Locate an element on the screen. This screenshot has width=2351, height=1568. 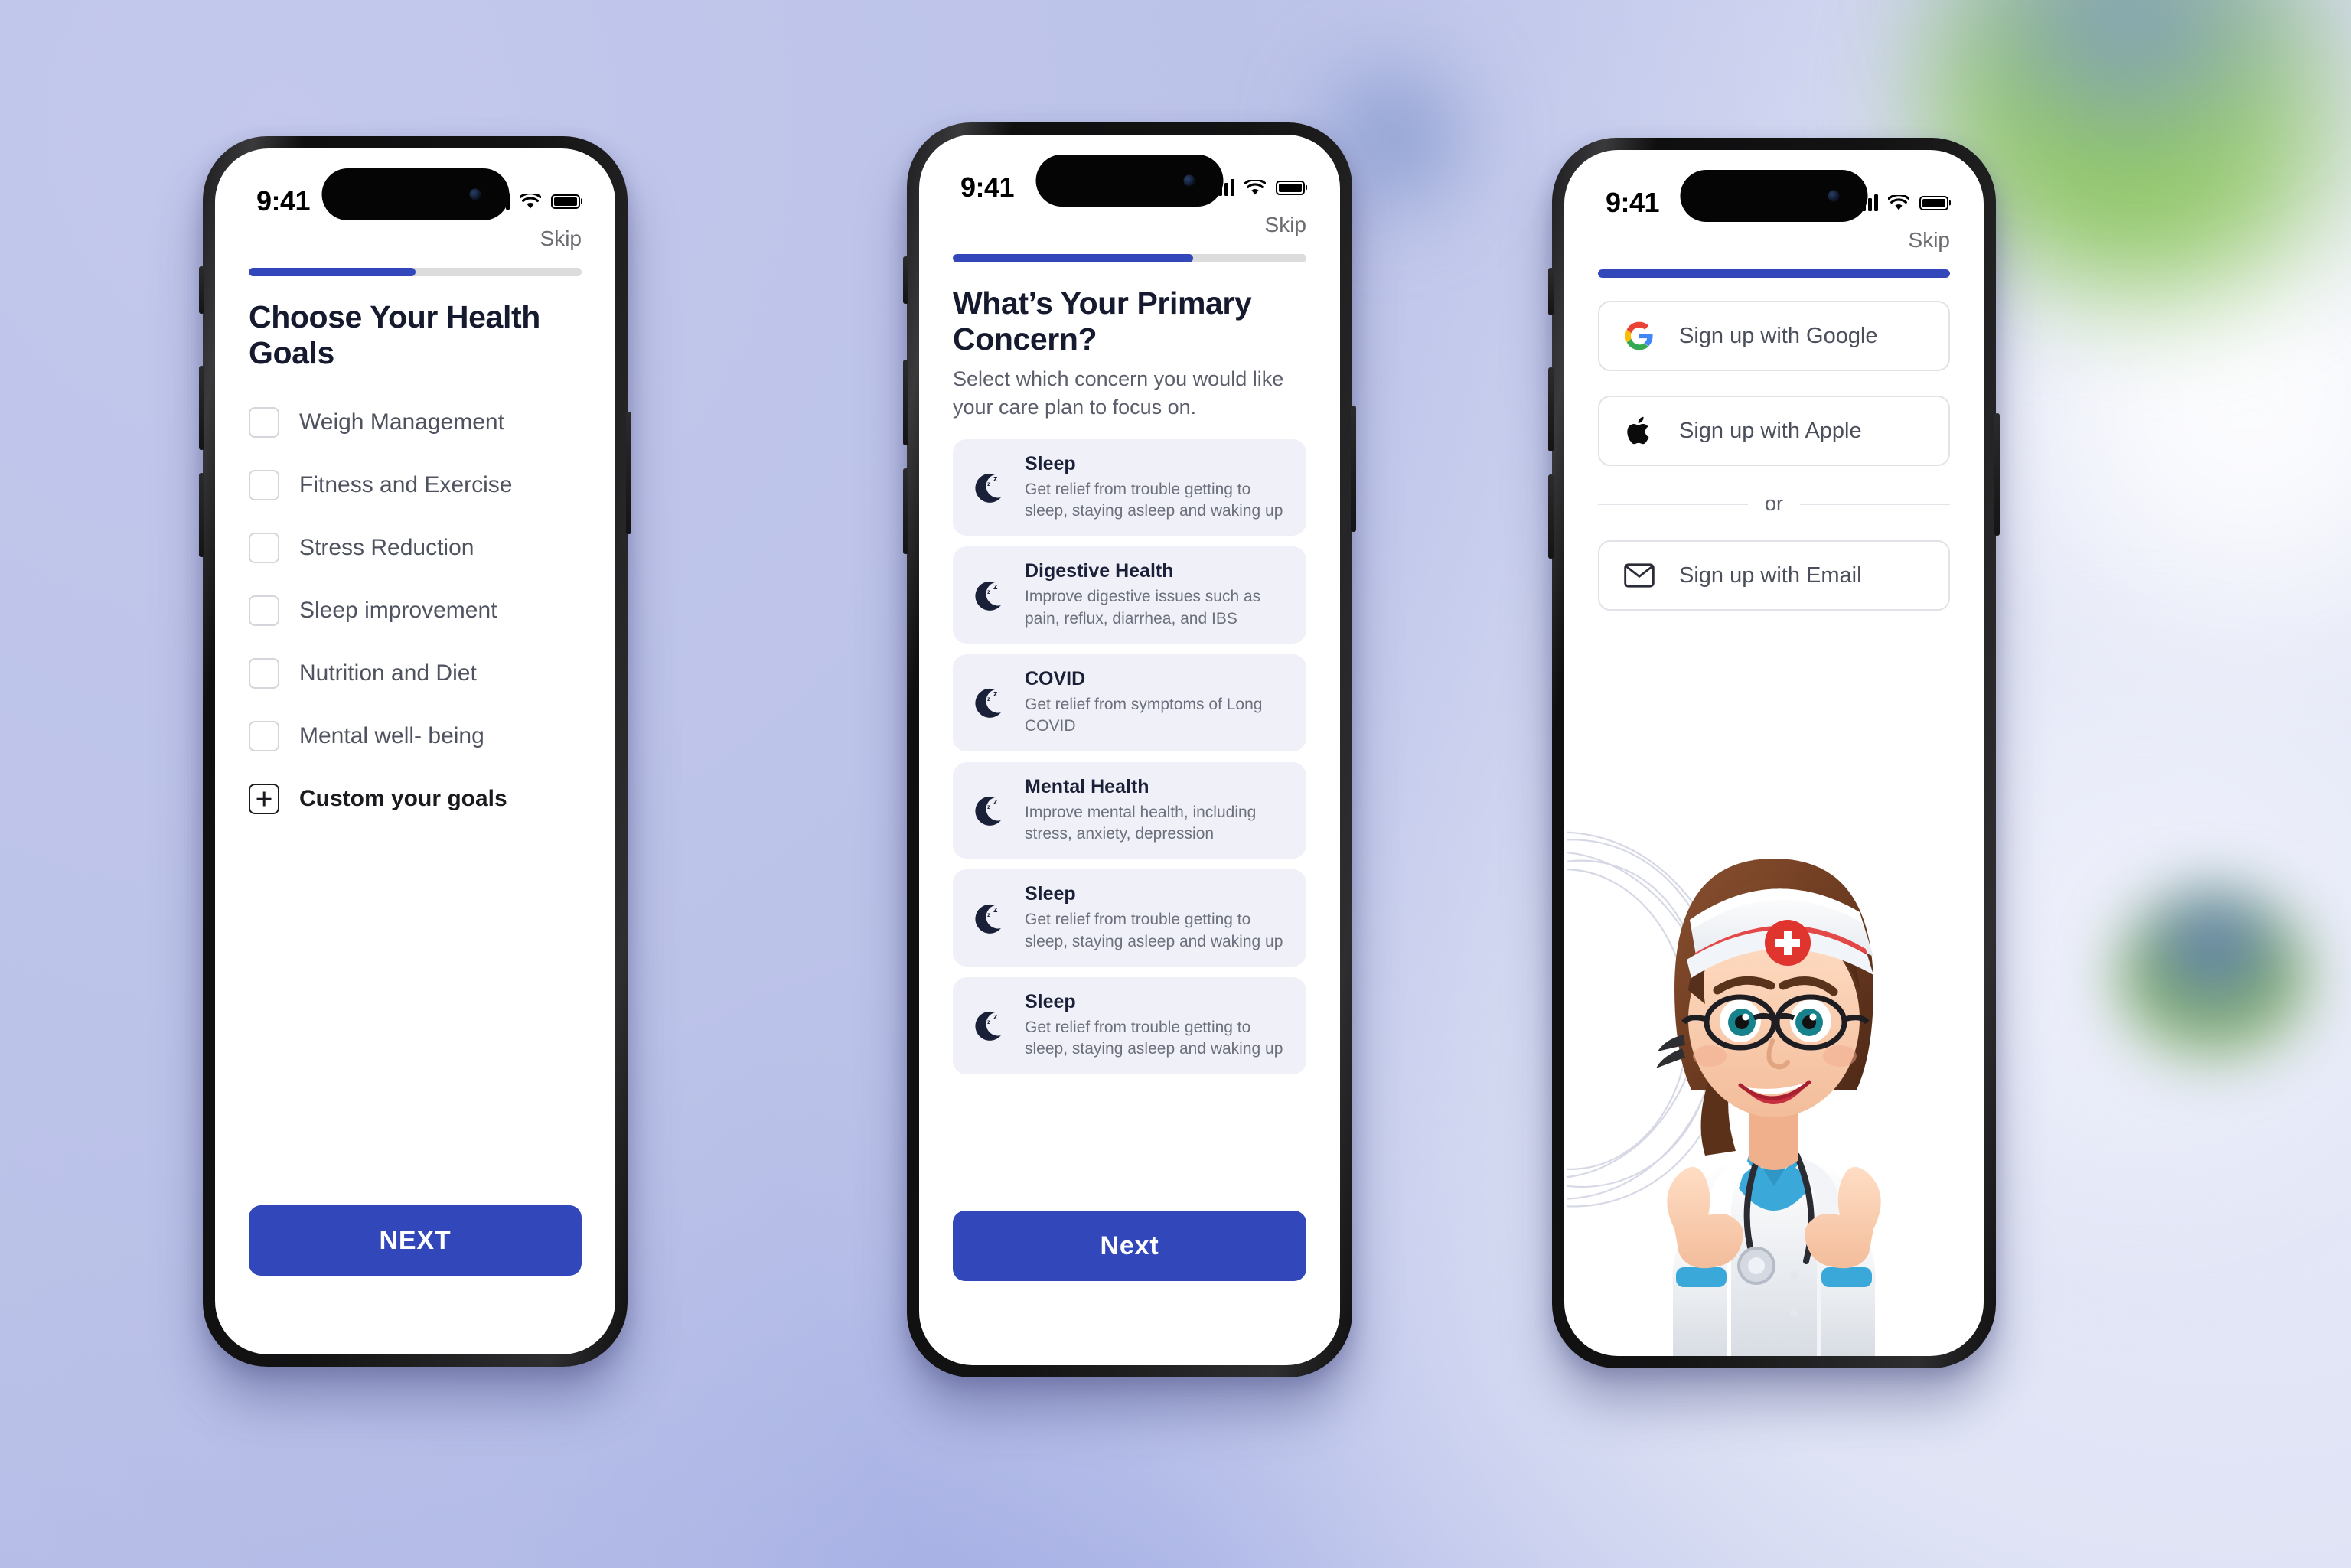
next-button: NEXT is located at coordinates (415, 1240).